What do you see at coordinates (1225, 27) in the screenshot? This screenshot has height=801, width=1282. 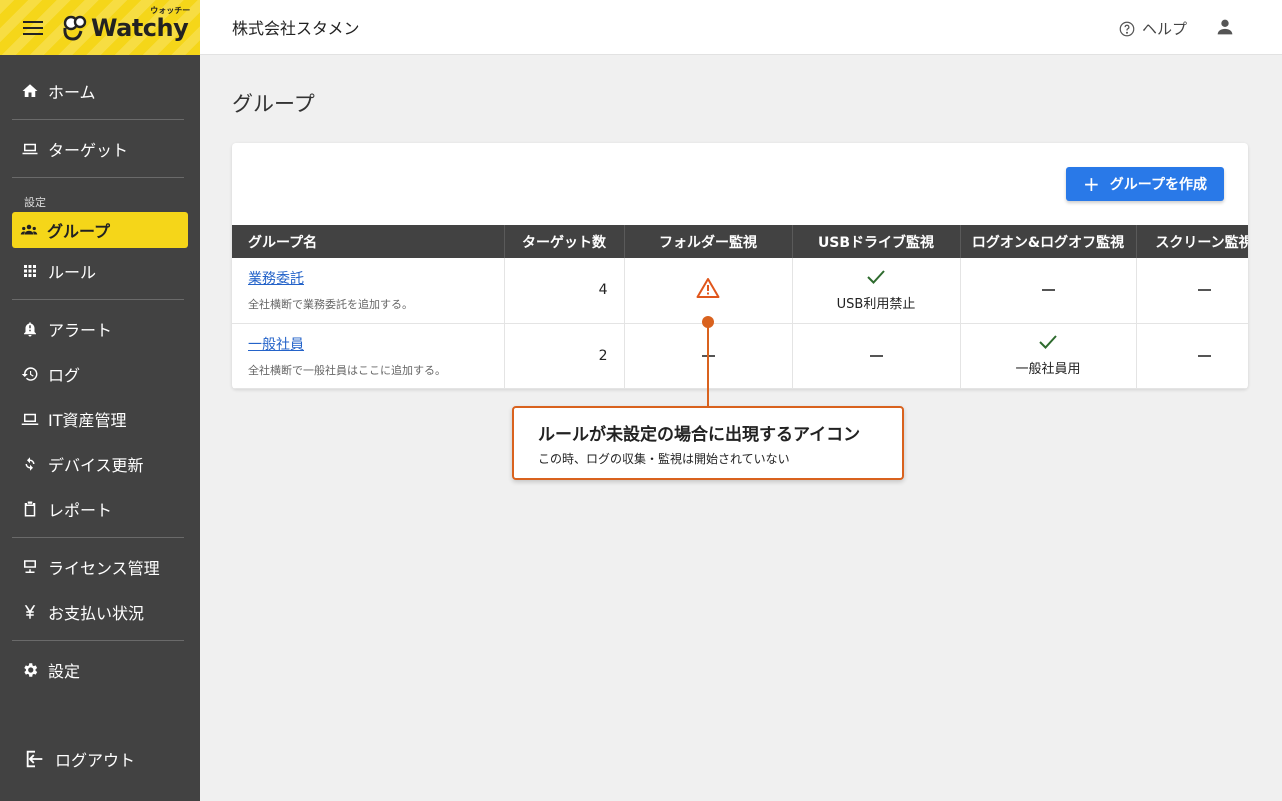 I see `account-icon` at bounding box center [1225, 27].